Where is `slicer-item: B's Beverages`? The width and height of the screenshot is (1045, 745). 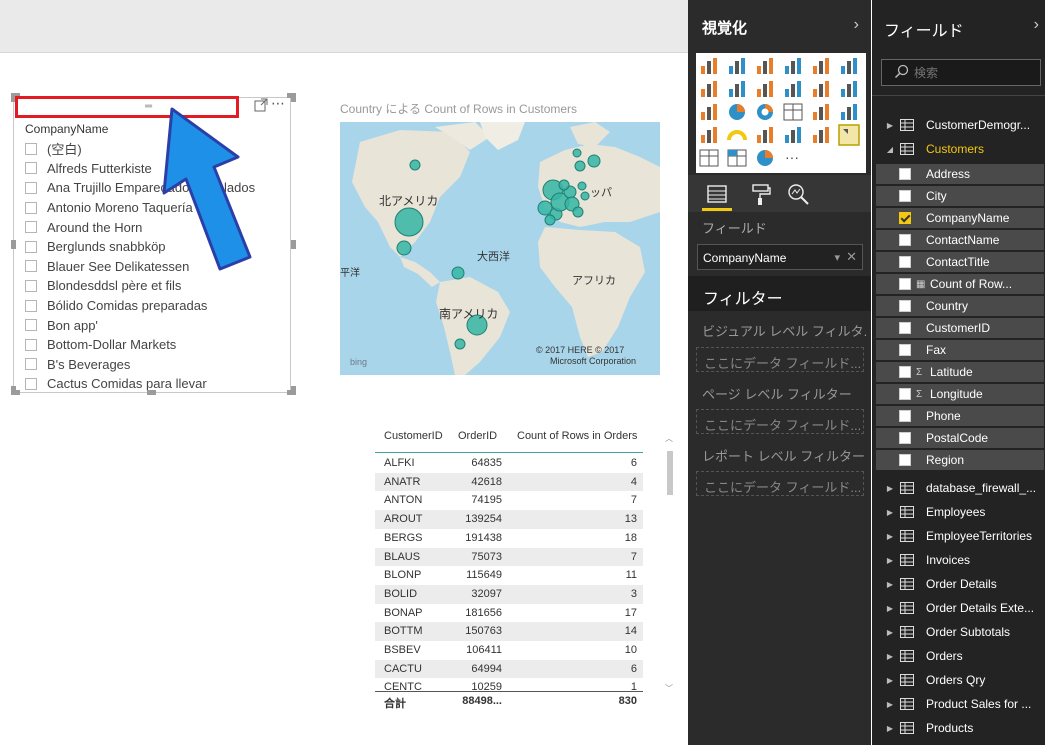 slicer-item: B's Beverages is located at coordinates (157, 365).